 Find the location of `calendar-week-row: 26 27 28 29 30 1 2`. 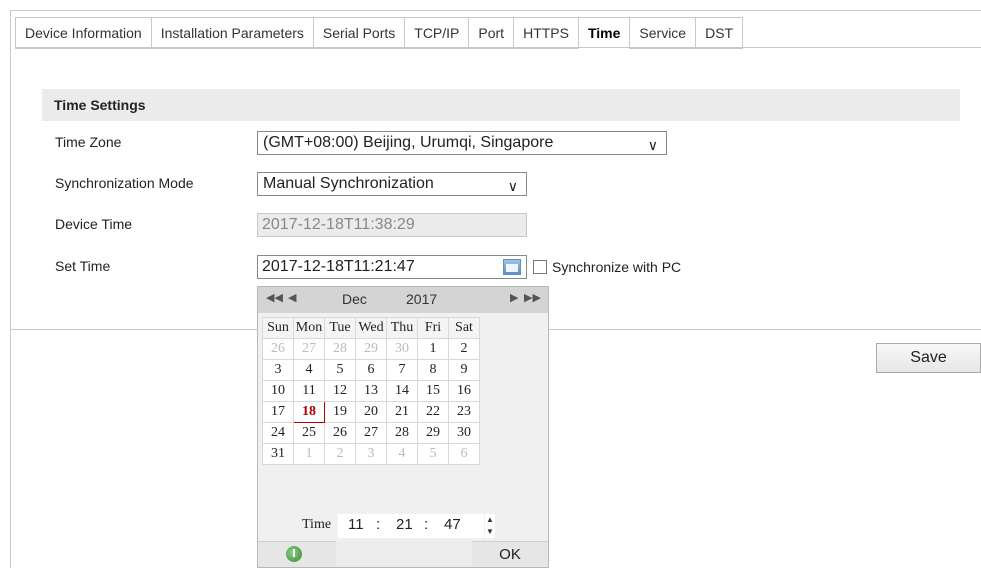

calendar-week-row: 26 27 28 29 30 1 2 is located at coordinates (371, 349).